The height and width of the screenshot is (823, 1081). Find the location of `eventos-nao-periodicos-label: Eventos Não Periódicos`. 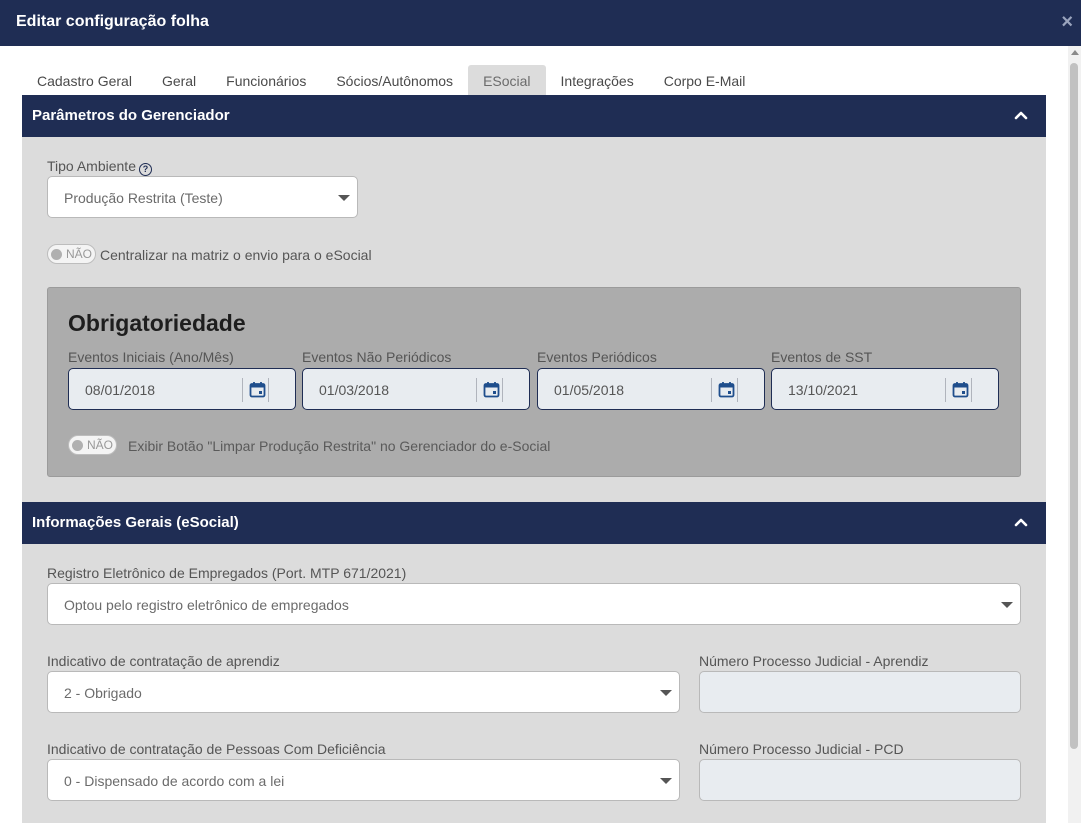

eventos-nao-periodicos-label: Eventos Não Periódicos is located at coordinates (377, 357).